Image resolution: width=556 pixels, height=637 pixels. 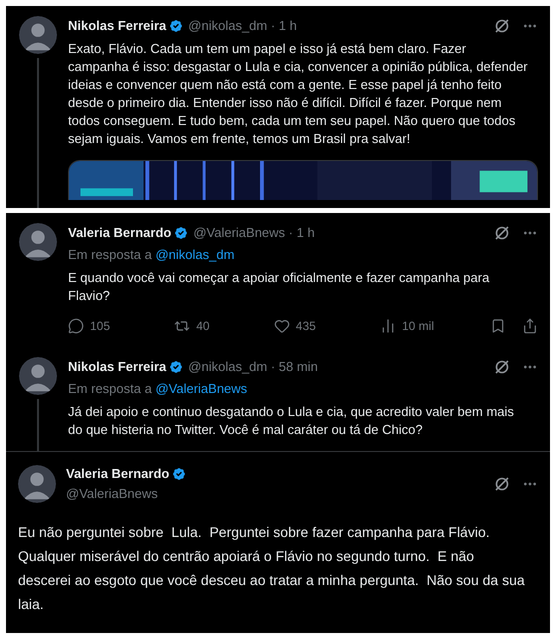 What do you see at coordinates (253, 367) in the screenshot?
I see `handle-and-time: @nikolas_dm · 58 min` at bounding box center [253, 367].